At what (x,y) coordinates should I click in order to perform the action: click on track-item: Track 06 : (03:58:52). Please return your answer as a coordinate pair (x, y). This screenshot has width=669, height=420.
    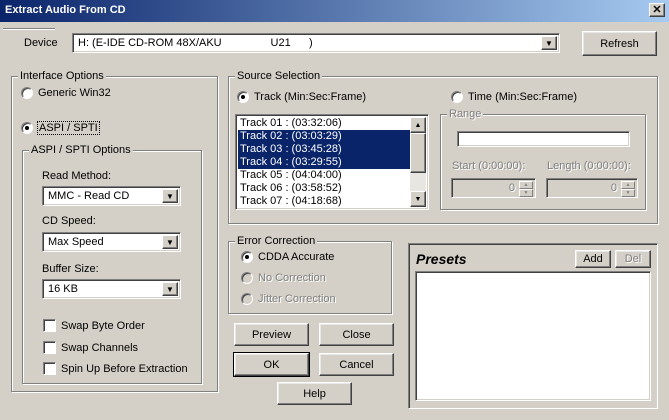
    Looking at the image, I should click on (324, 188).